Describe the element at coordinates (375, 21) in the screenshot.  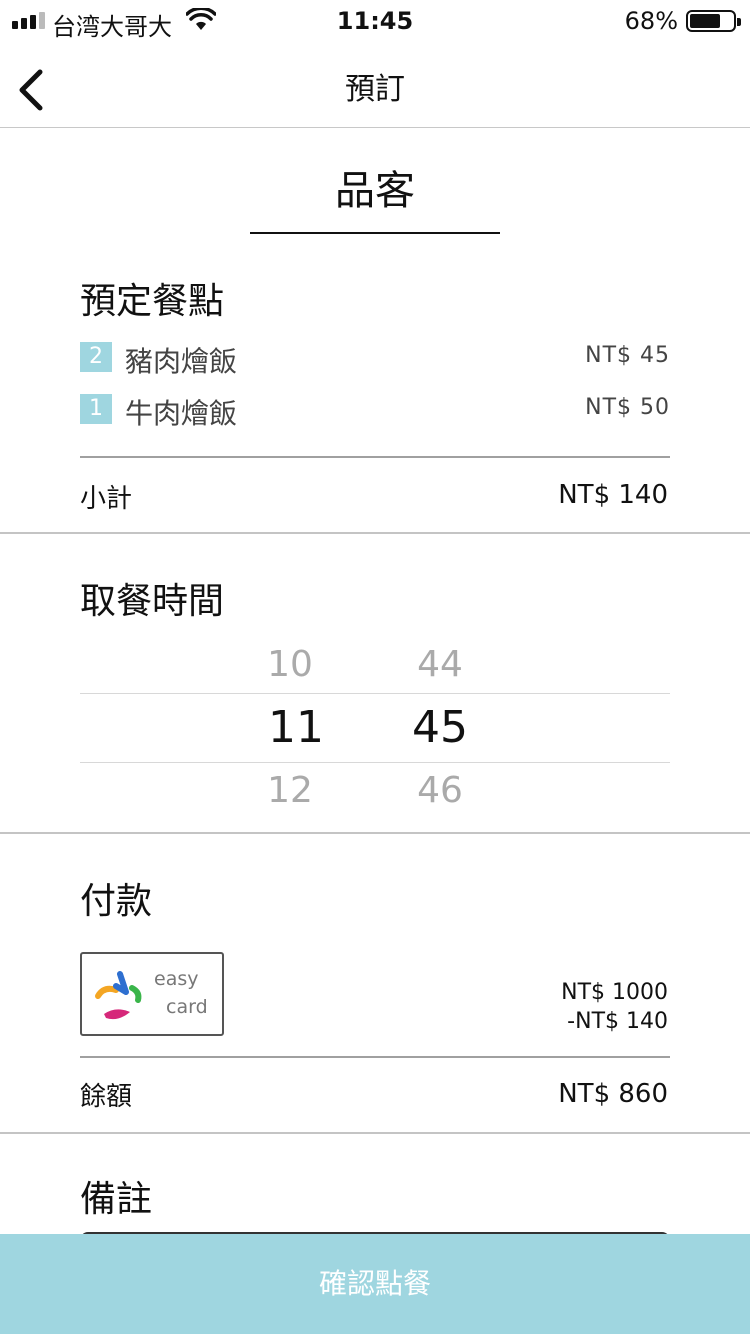
I see `status-bar: 台湾大哥大 11:45 68%` at that location.